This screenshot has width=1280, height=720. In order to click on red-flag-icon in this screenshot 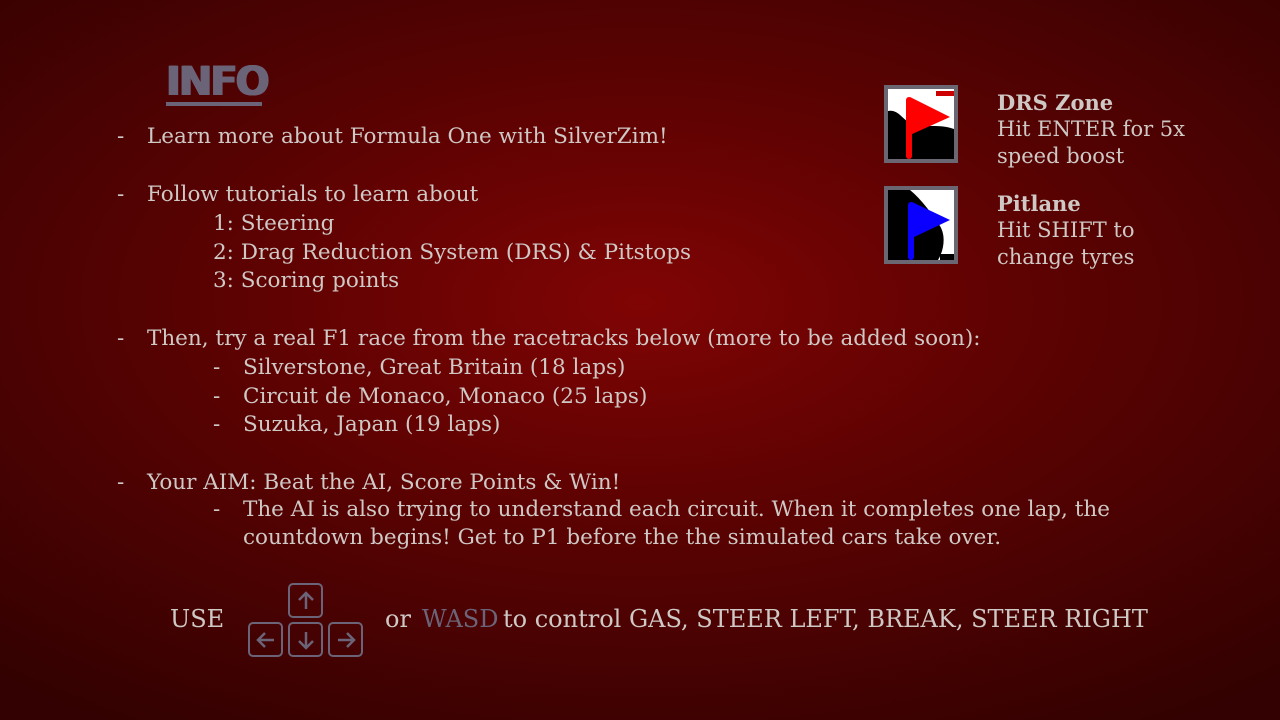, I will do `click(921, 124)`.